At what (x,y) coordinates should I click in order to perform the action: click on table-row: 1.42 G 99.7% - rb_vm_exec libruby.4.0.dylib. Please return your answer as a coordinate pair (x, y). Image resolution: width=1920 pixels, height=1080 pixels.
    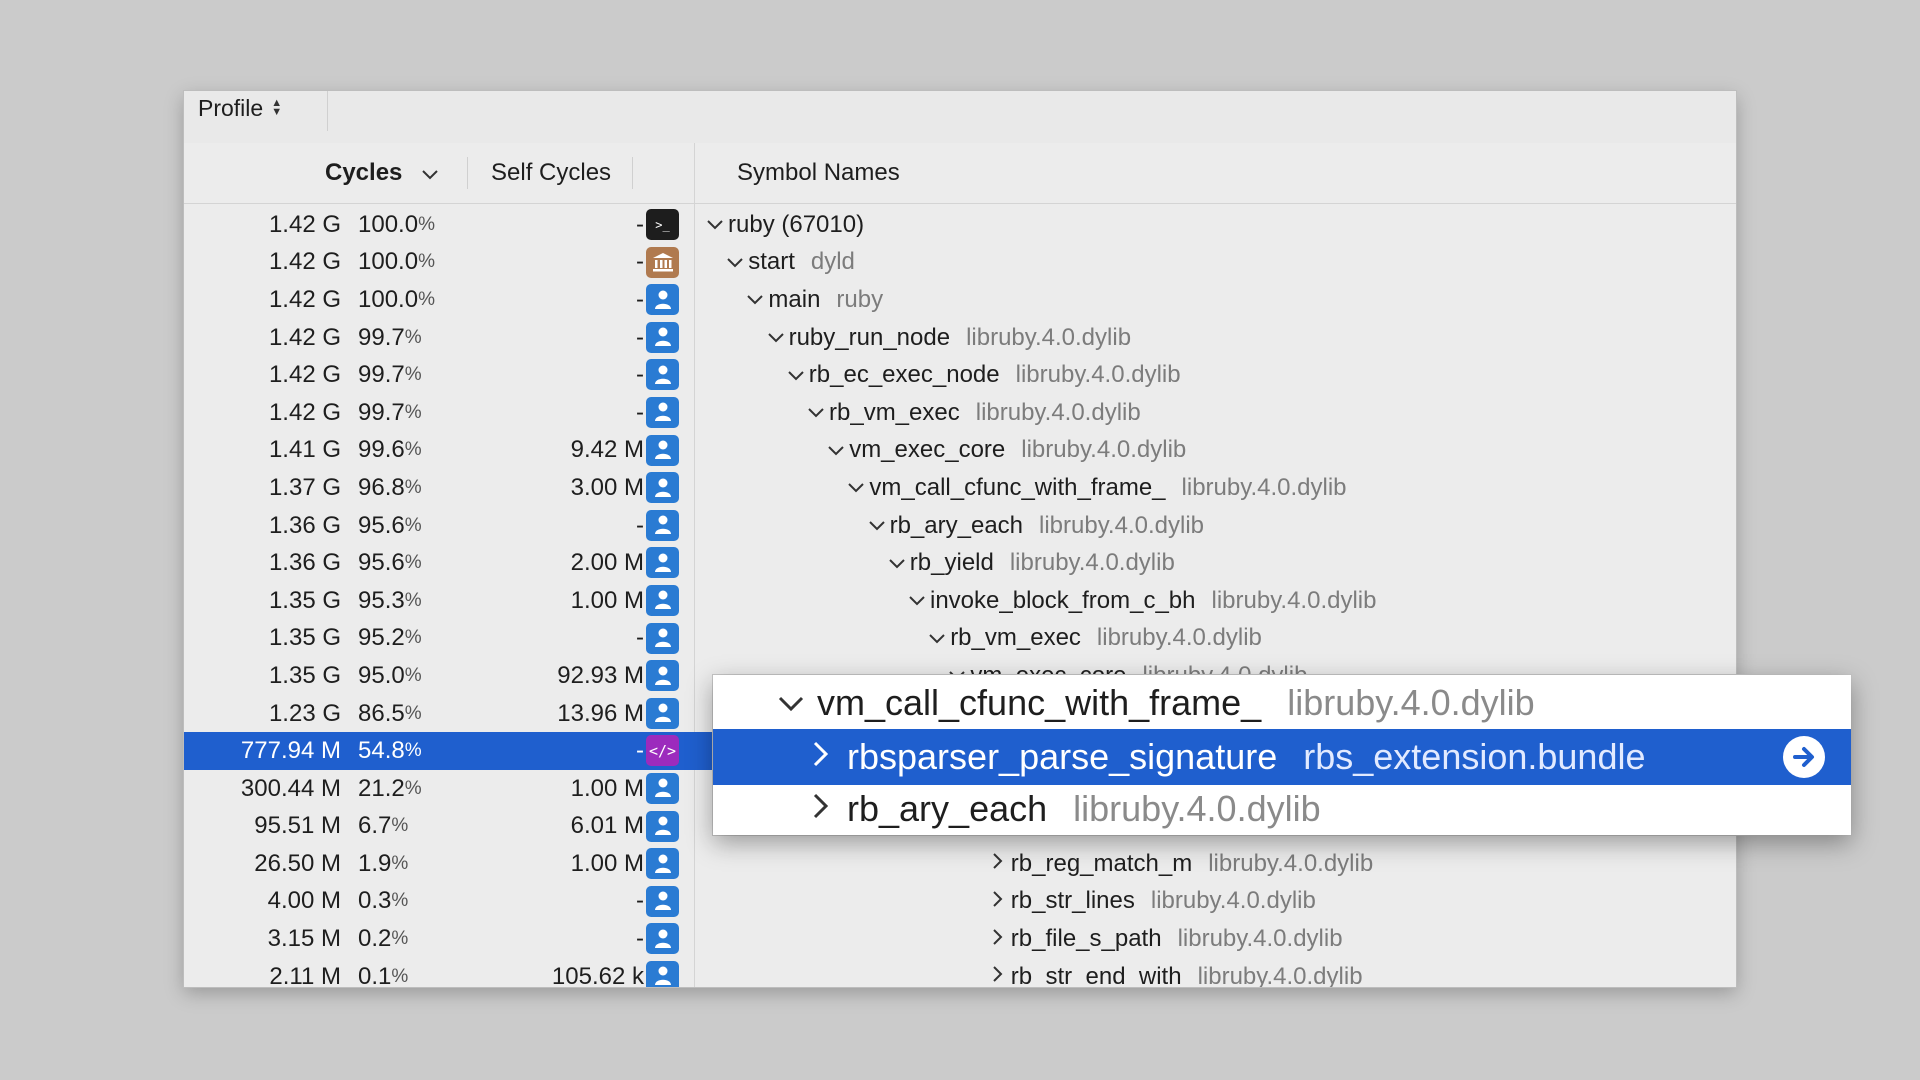
    Looking at the image, I should click on (960, 413).